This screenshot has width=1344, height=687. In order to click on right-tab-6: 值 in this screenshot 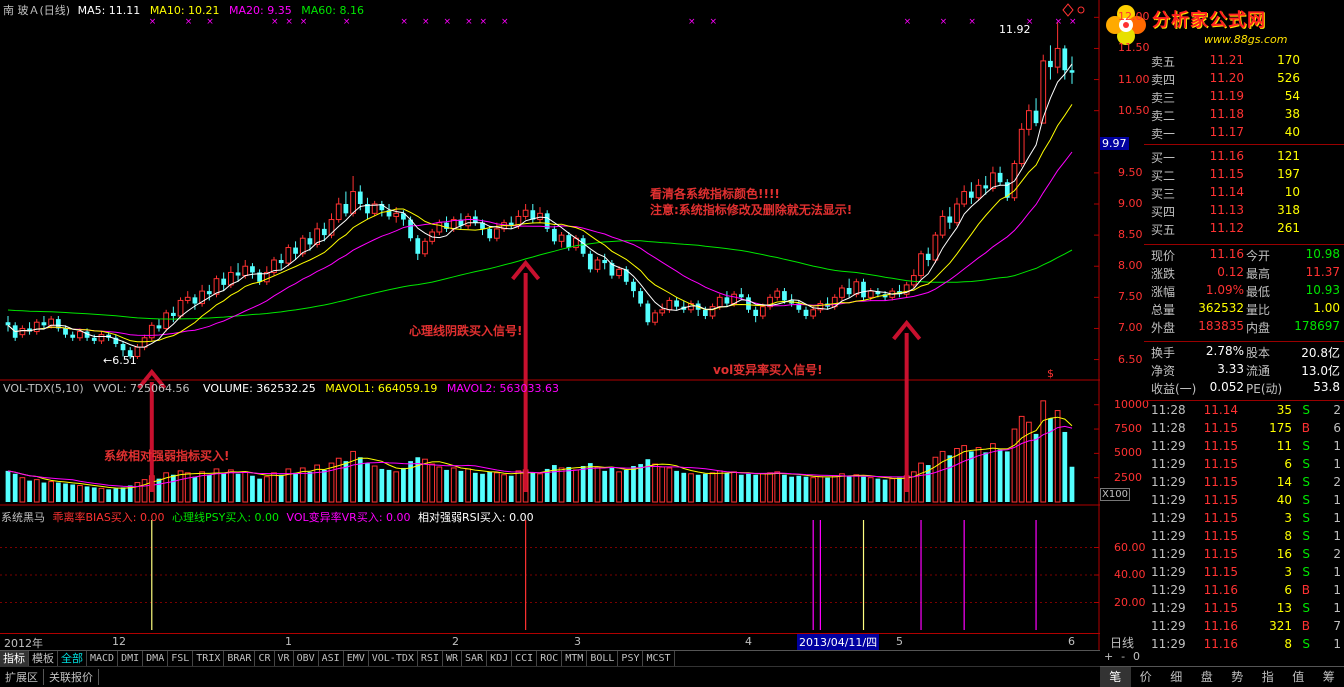, I will do `click(1298, 677)`.